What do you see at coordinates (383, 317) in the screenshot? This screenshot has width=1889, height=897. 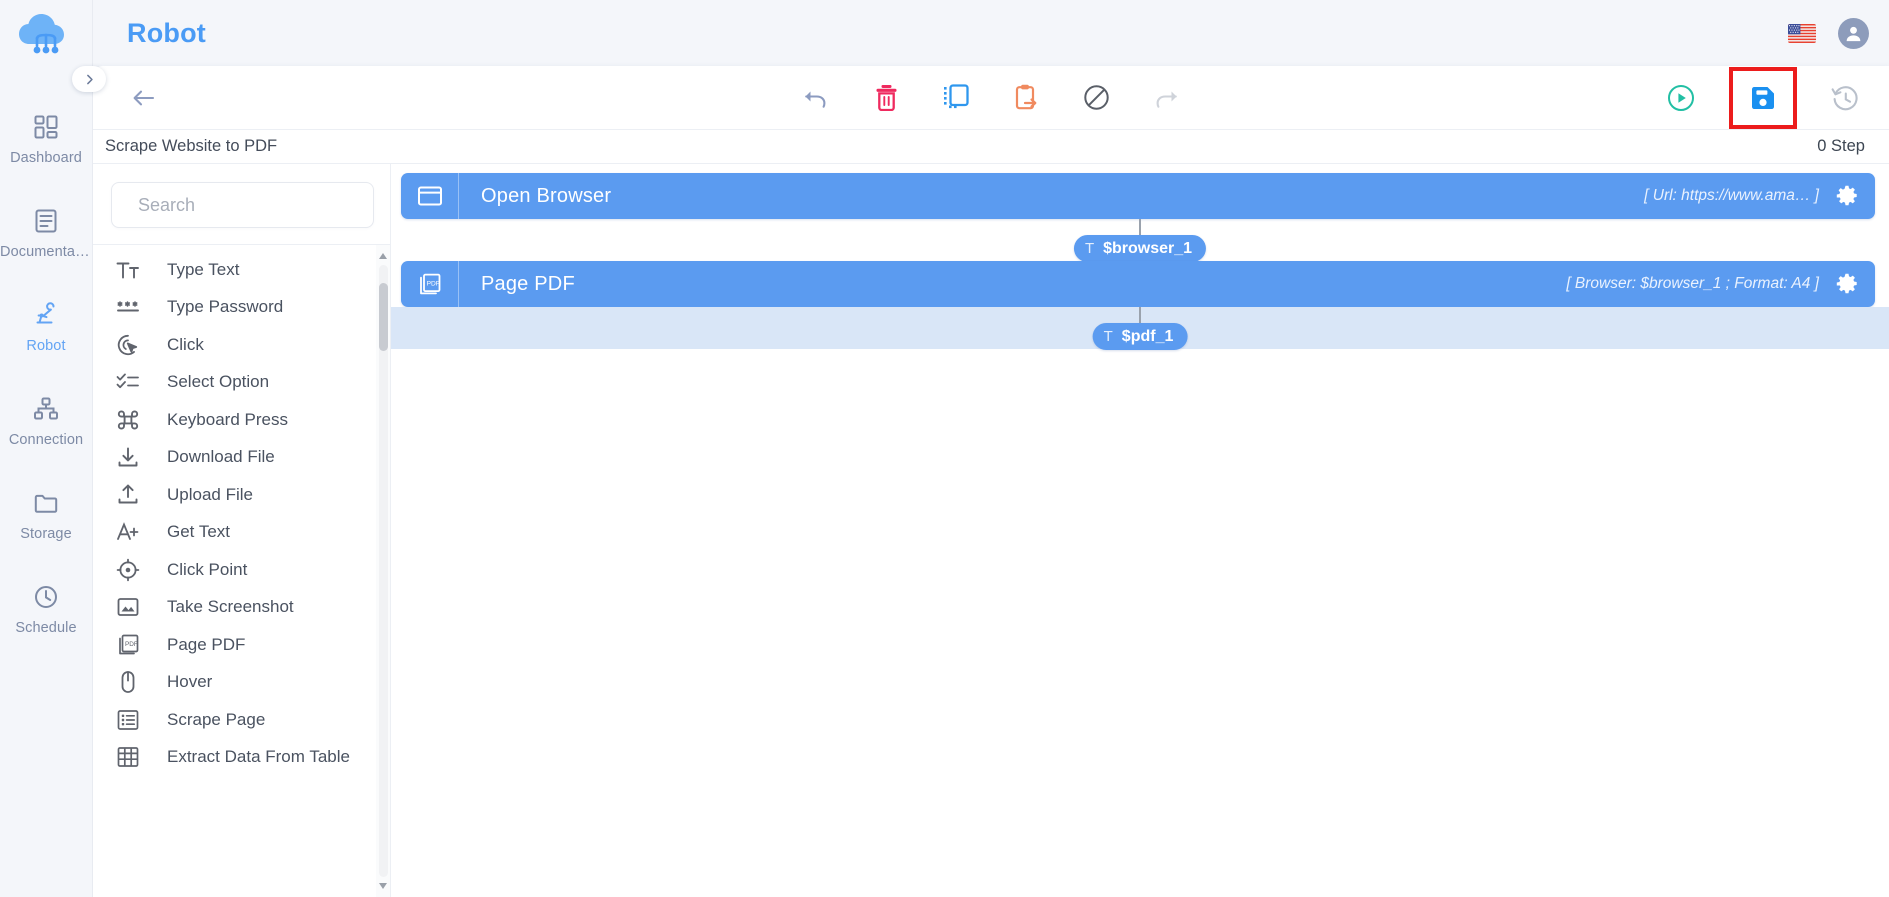 I see `scrollbar-thumb` at bounding box center [383, 317].